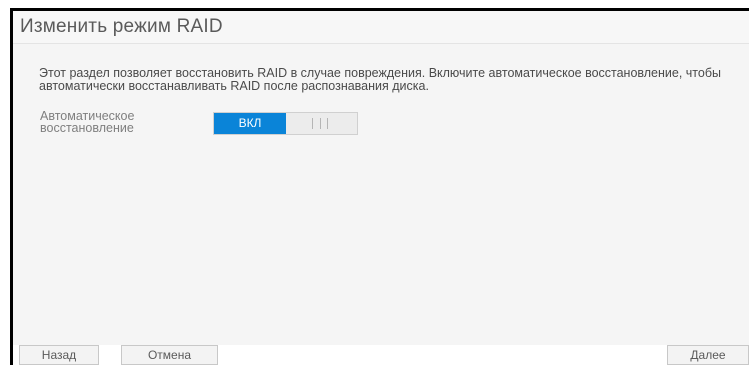 Image resolution: width=749 pixels, height=365 pixels. Describe the element at coordinates (87, 122) in the screenshot. I see `auto-recovery-label: Автоматическое восстановление` at that location.